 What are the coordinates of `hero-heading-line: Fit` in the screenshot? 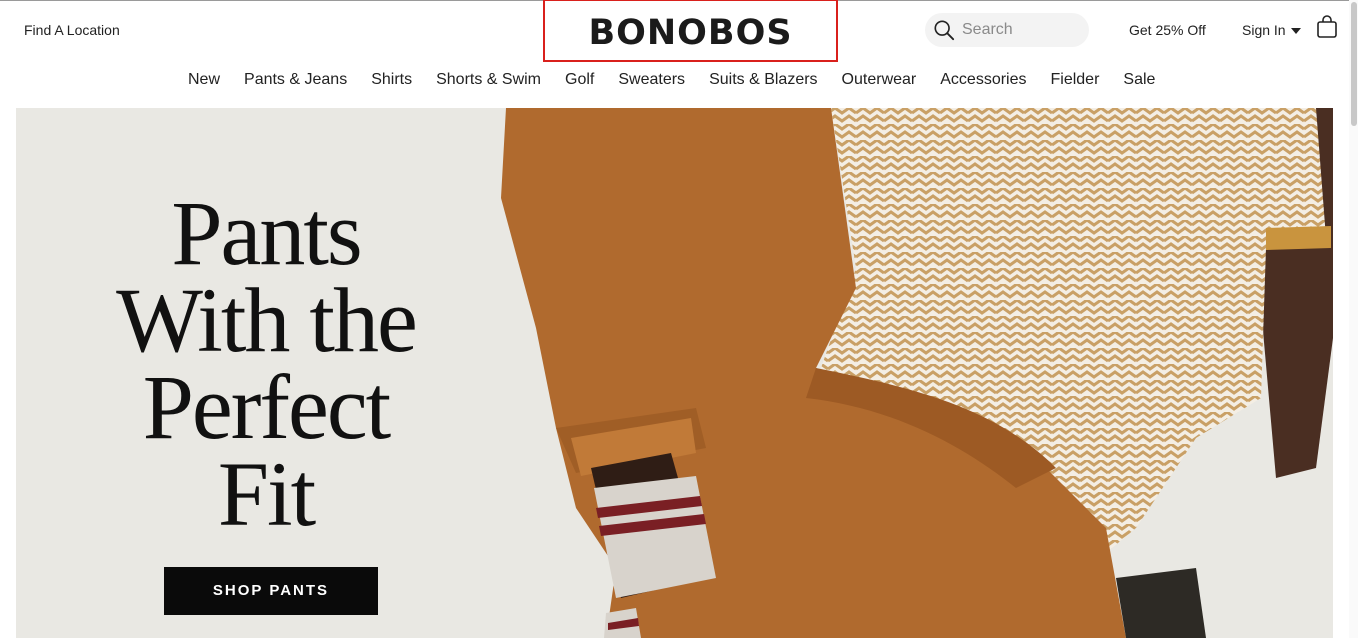 It's located at (266, 494).